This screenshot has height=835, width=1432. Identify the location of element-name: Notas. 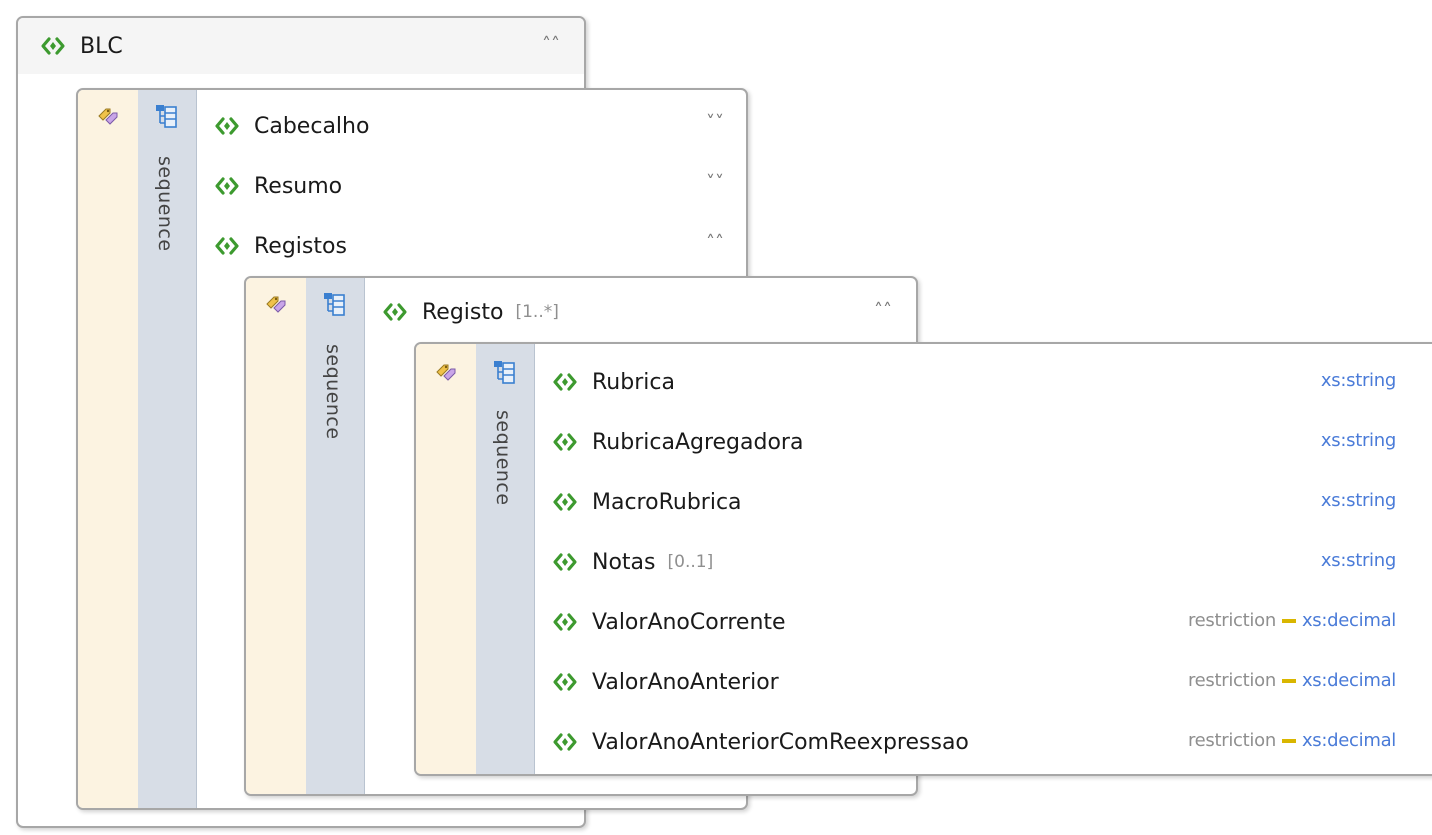
(624, 562).